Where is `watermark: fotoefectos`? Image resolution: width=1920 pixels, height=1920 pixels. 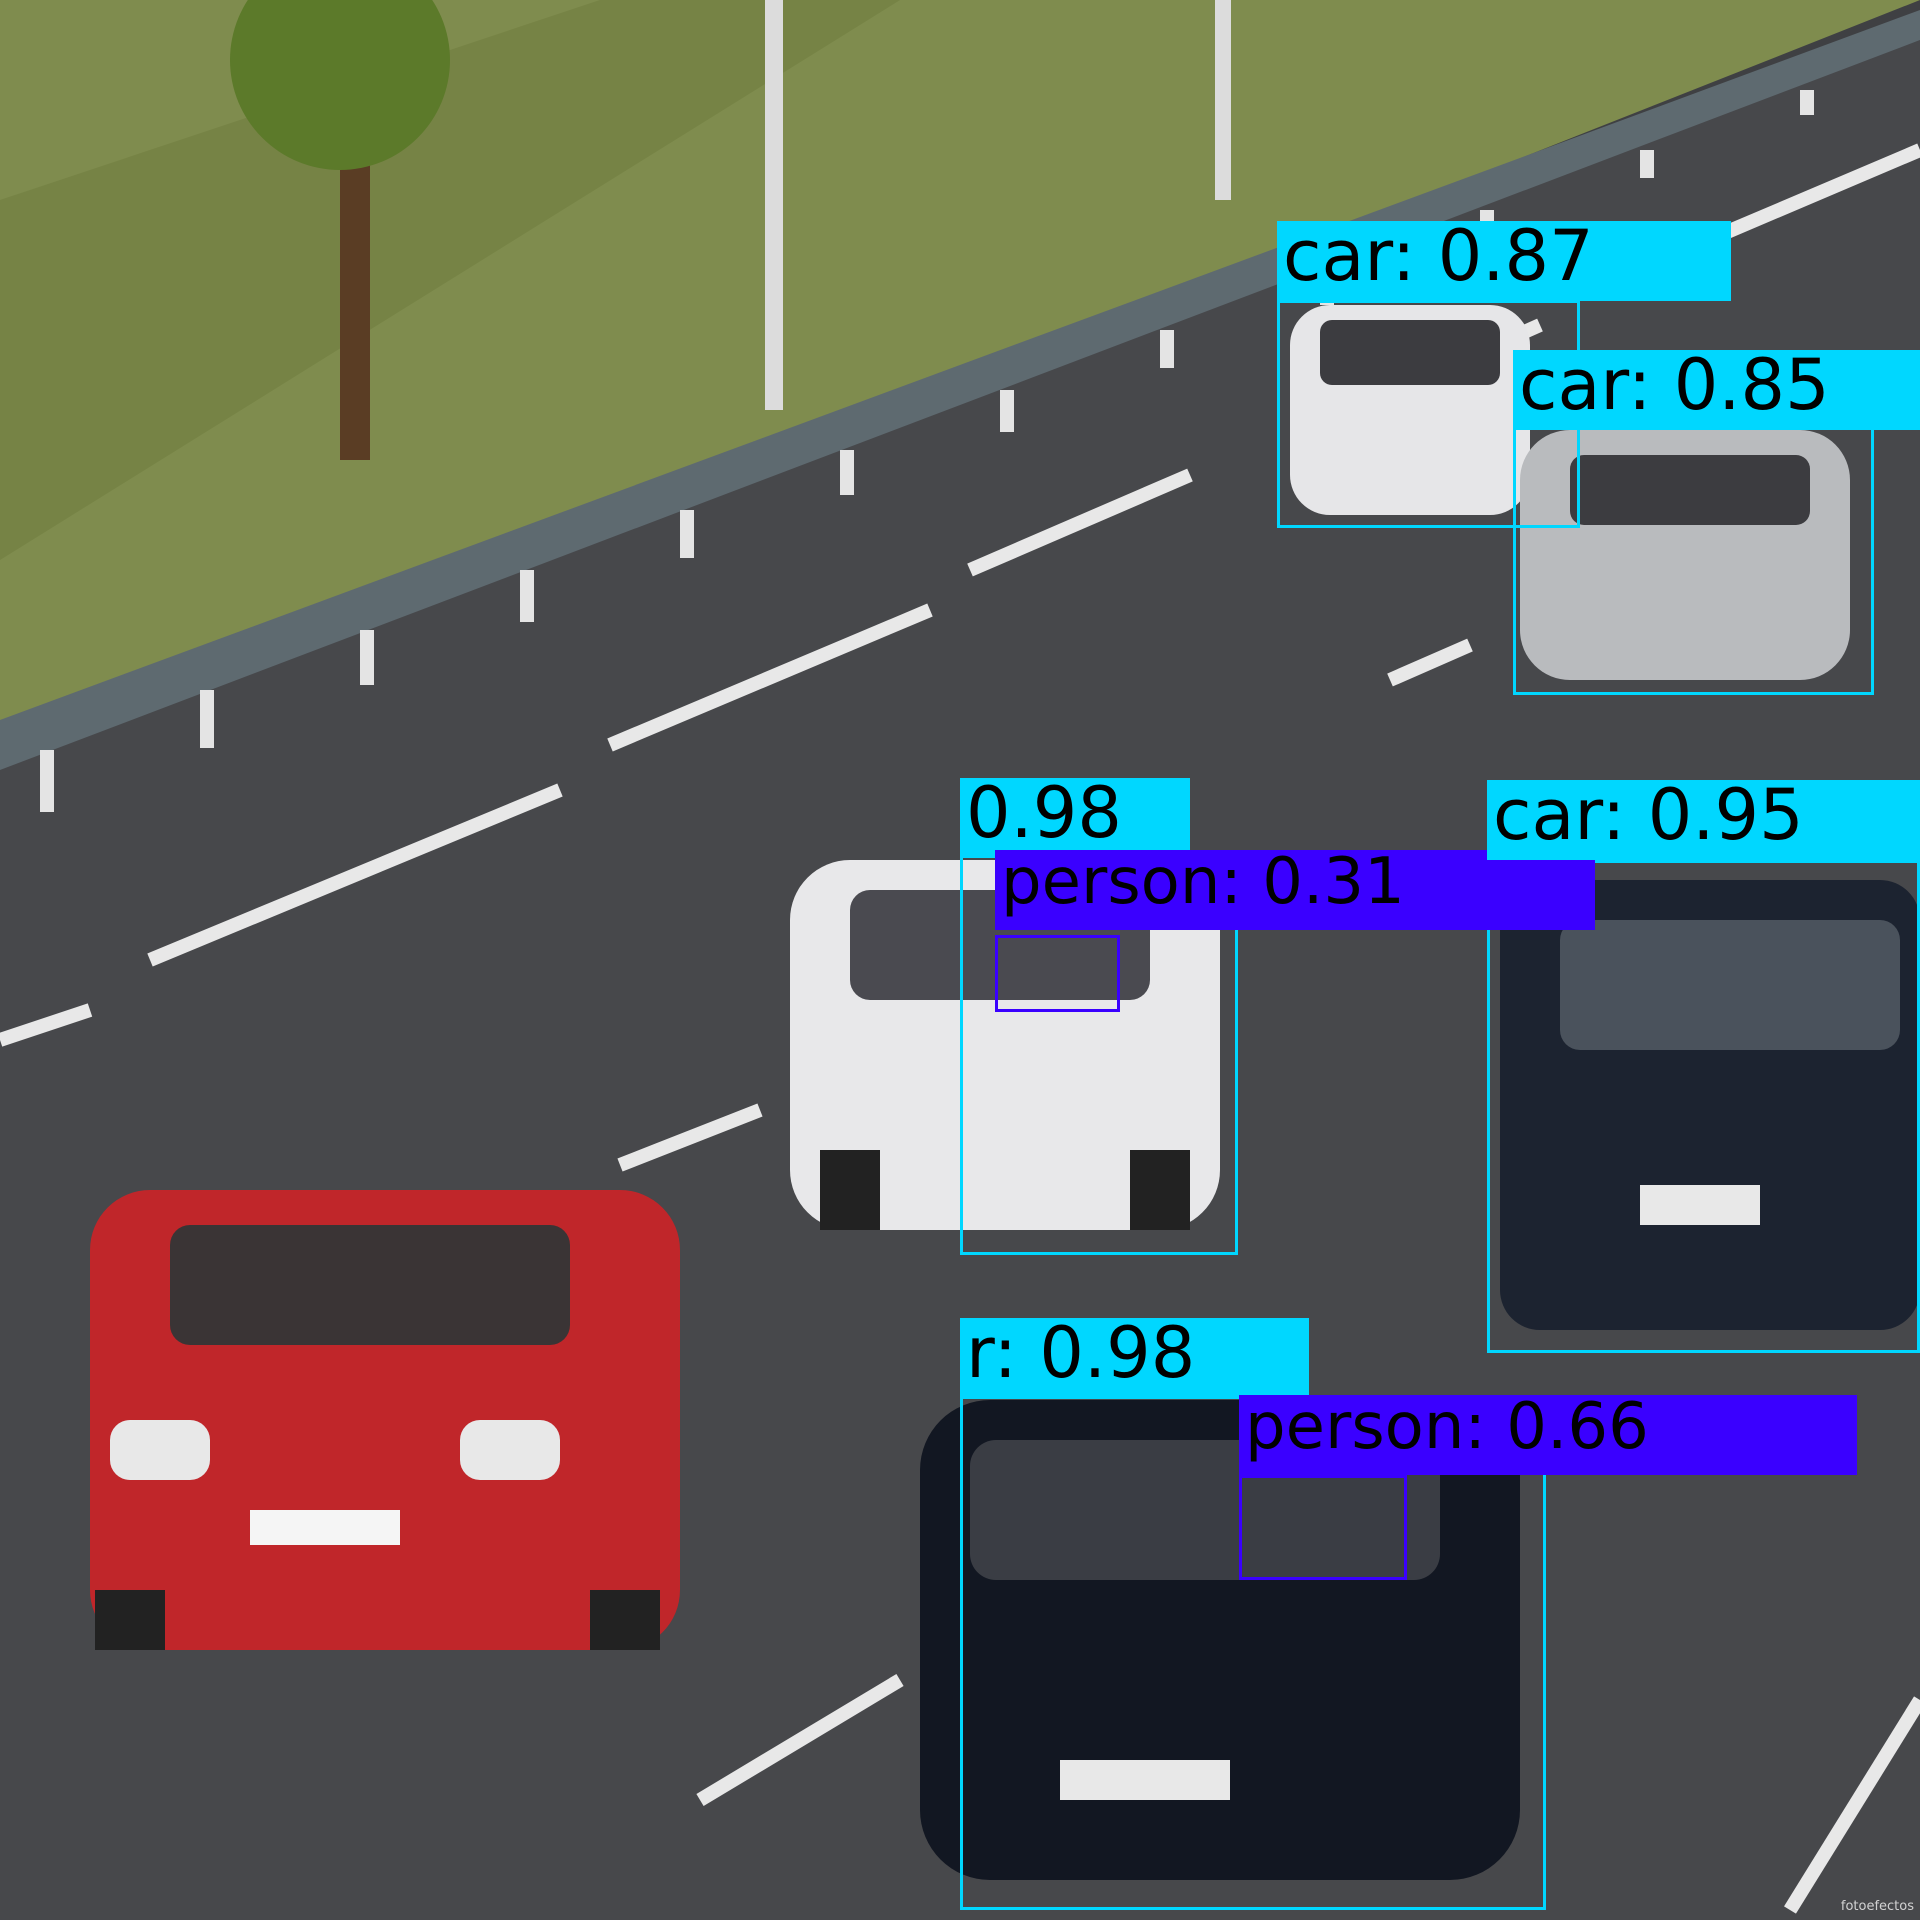
watermark: fotoefectos is located at coordinates (1877, 1906).